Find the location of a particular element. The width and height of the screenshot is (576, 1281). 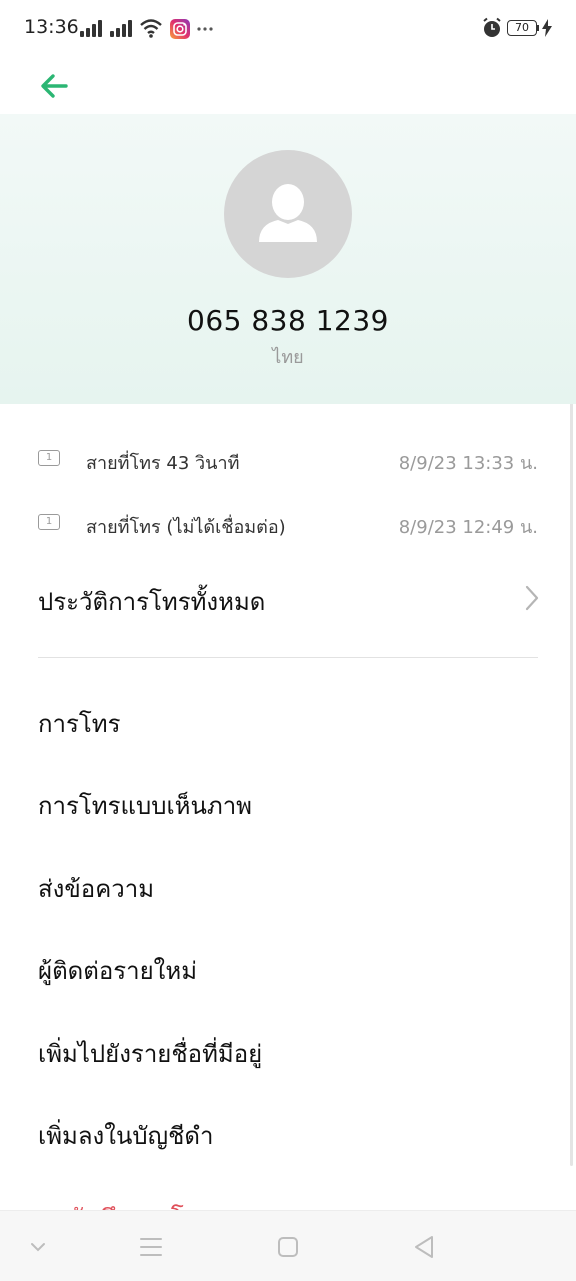

send-message-button: ส่งข้อความ is located at coordinates (288, 885).